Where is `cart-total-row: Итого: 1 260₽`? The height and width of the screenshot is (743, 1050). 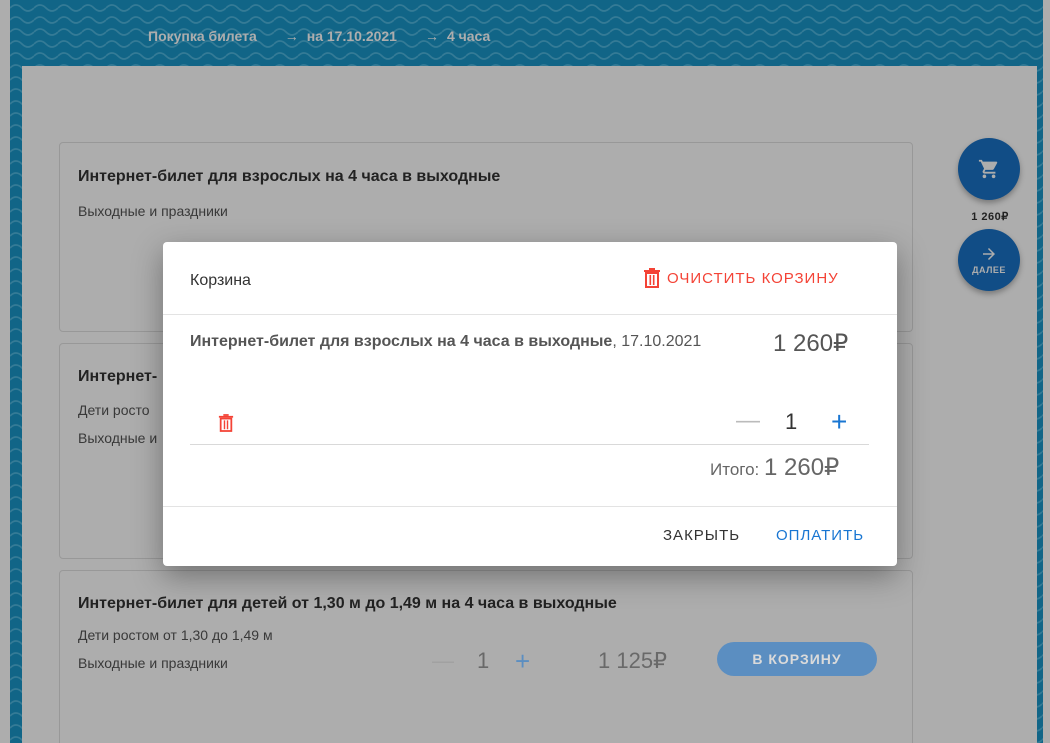
cart-total-row: Итого: 1 260₽ is located at coordinates (774, 467).